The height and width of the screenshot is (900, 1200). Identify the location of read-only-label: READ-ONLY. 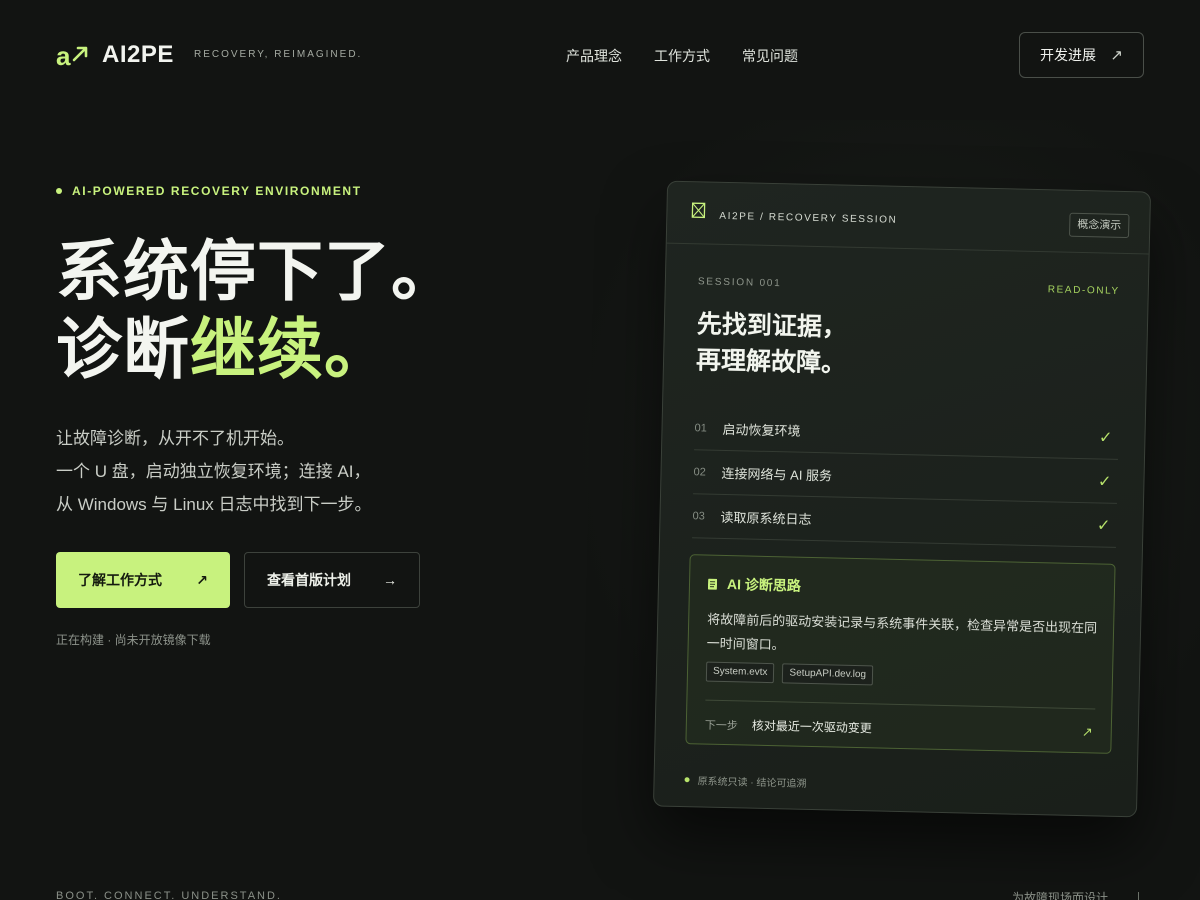
(1083, 290).